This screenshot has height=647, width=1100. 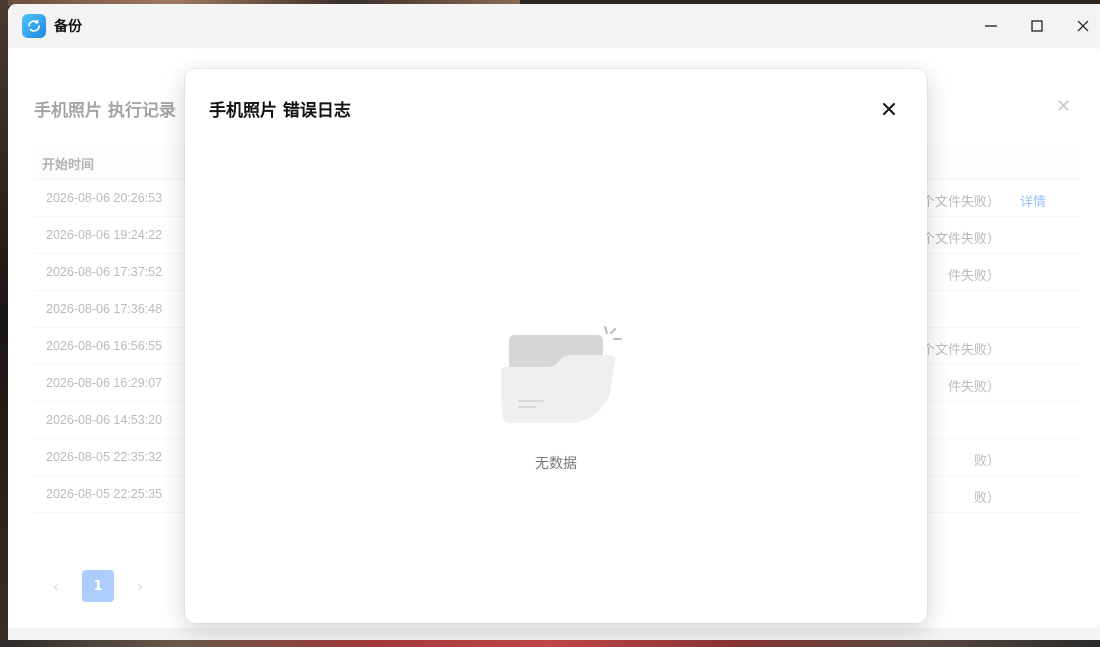 What do you see at coordinates (104, 272) in the screenshot?
I see `row-time: 2026-08-06 17:37:52` at bounding box center [104, 272].